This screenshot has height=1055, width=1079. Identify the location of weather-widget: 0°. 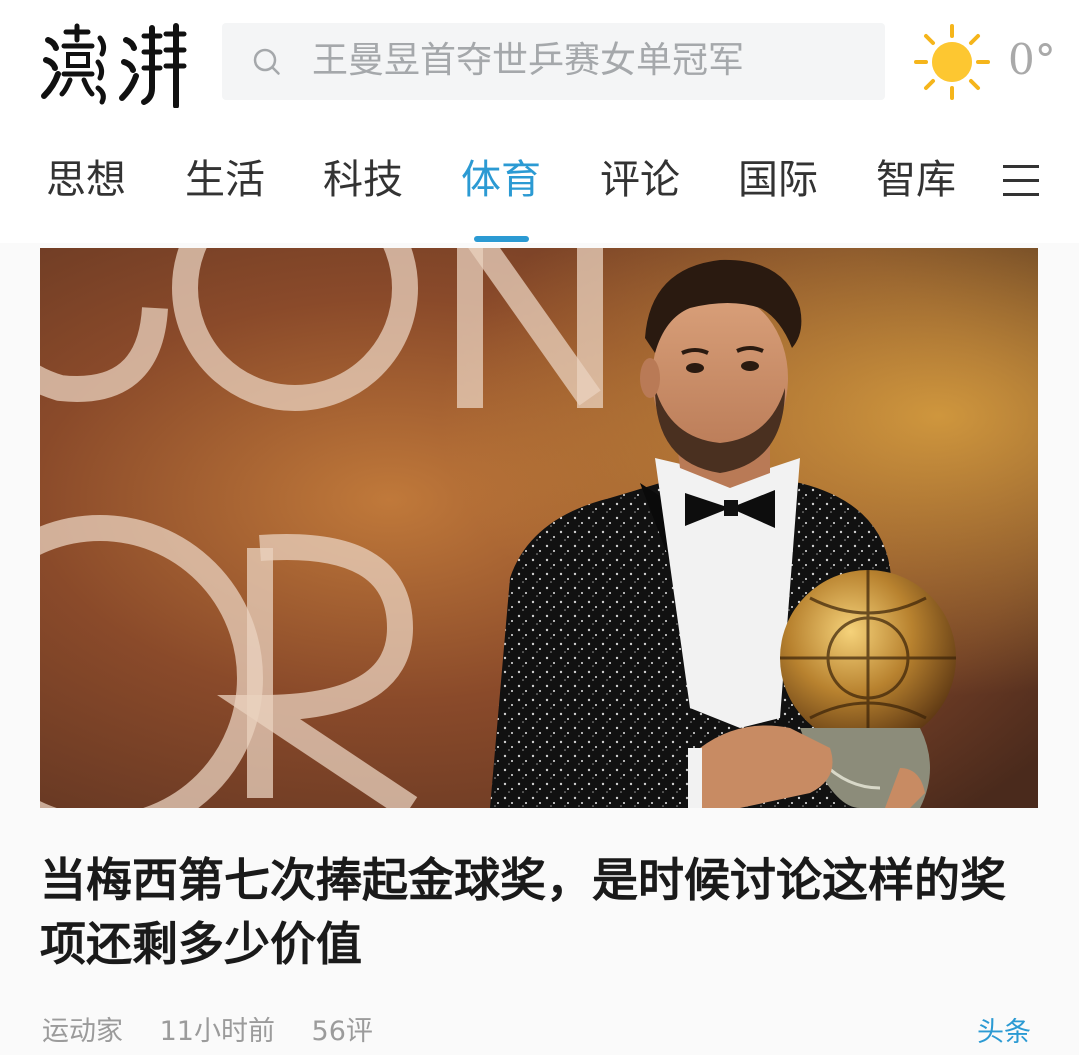
(987, 62).